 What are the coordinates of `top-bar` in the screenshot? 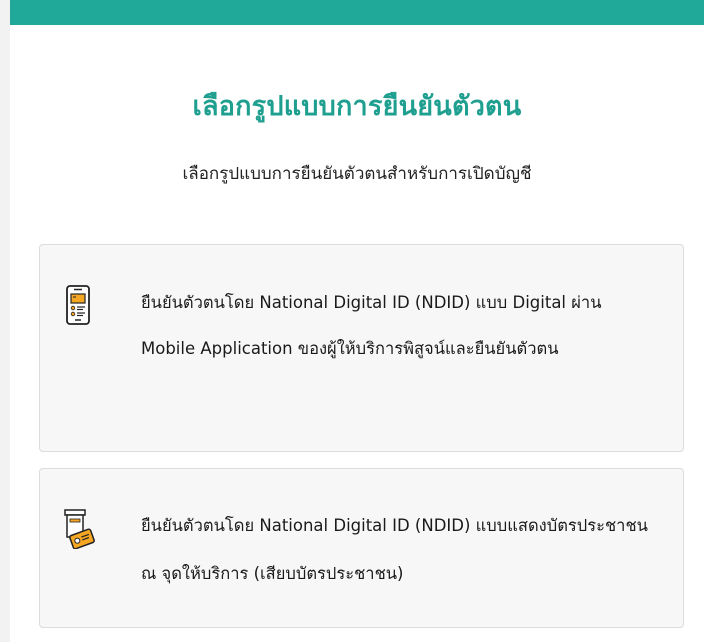 It's located at (357, 12).